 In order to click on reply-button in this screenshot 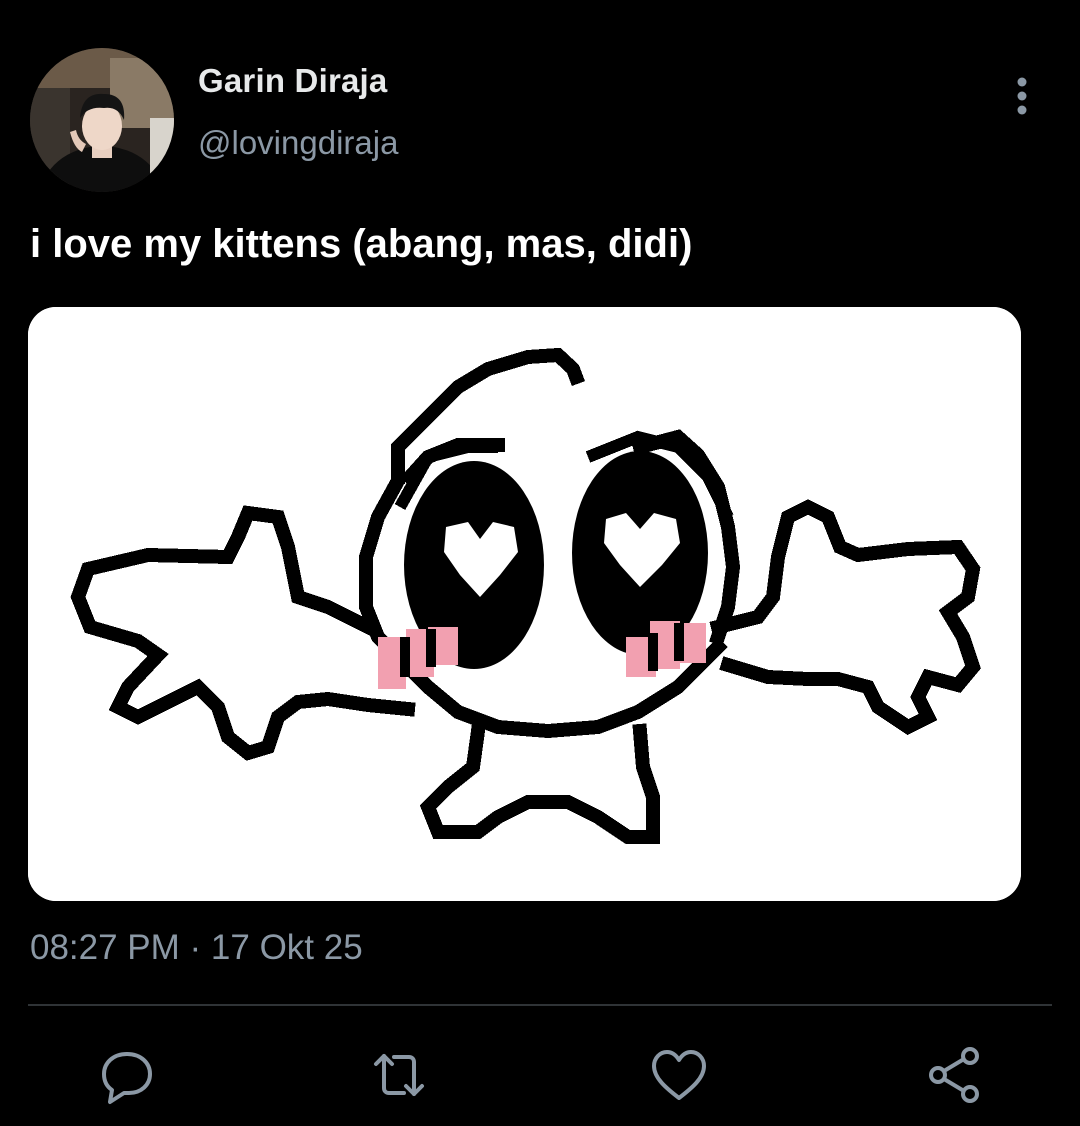, I will do `click(127, 1075)`.